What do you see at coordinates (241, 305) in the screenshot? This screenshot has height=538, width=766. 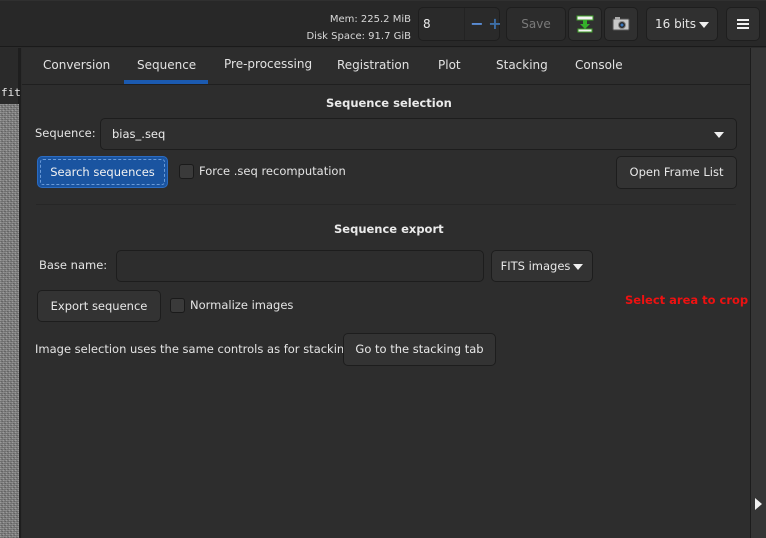 I see `normalize-images-label: Normalize images` at bounding box center [241, 305].